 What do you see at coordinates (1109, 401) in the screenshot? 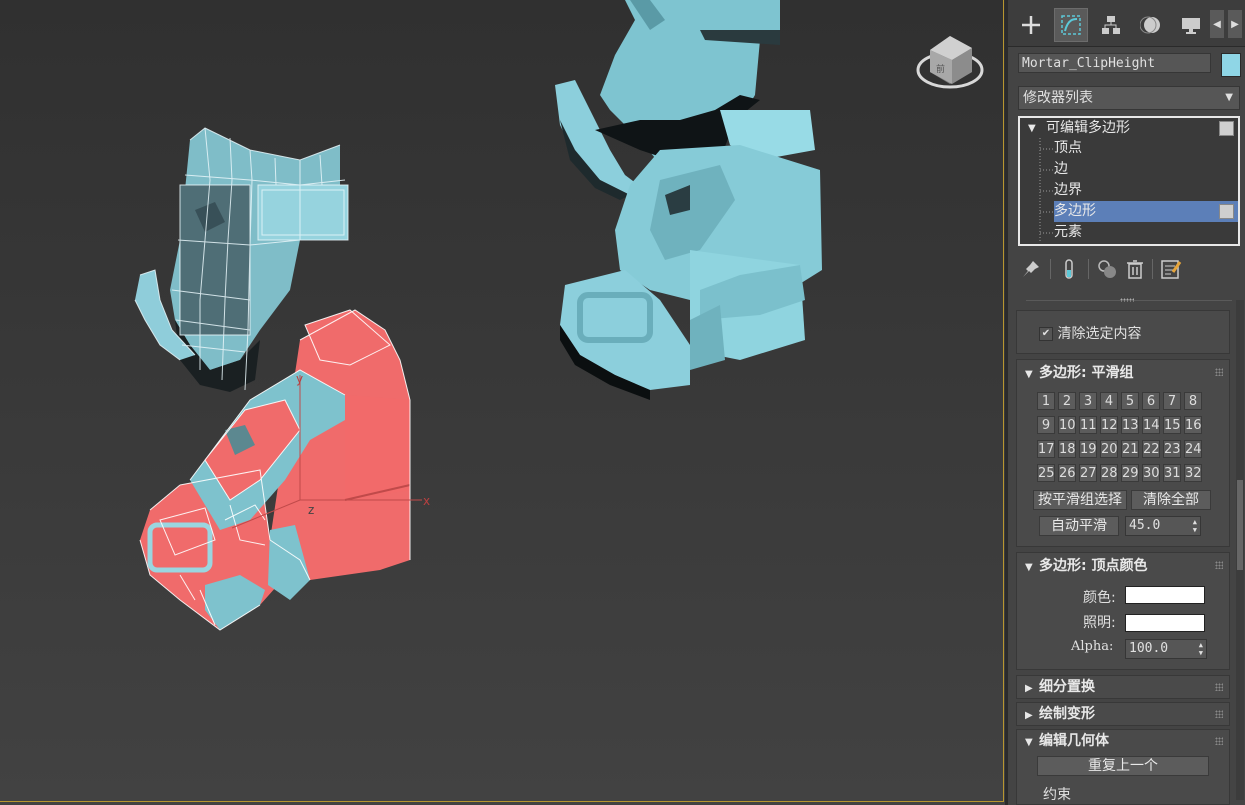
I see `smoothing-group-button: 4` at bounding box center [1109, 401].